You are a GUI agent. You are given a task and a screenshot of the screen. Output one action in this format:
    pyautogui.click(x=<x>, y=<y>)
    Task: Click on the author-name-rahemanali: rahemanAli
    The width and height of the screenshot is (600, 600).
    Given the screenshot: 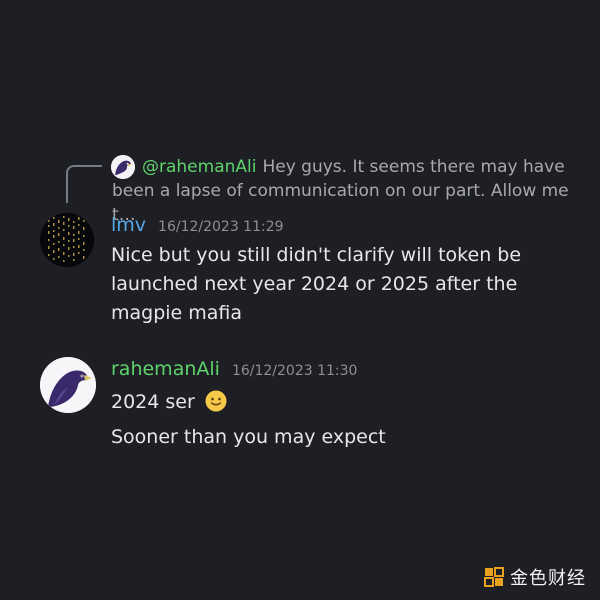 What is the action you would take?
    pyautogui.click(x=165, y=369)
    